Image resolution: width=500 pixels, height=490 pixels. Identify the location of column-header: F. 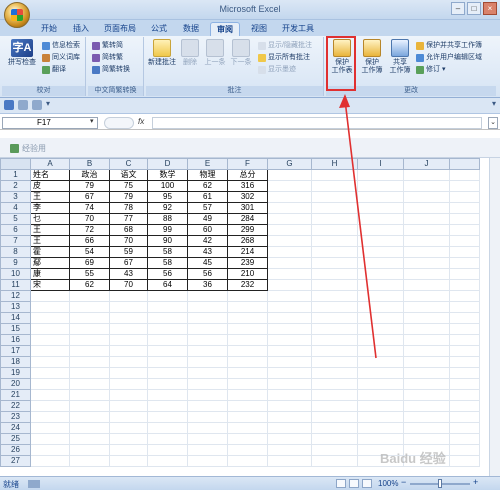
(247, 164).